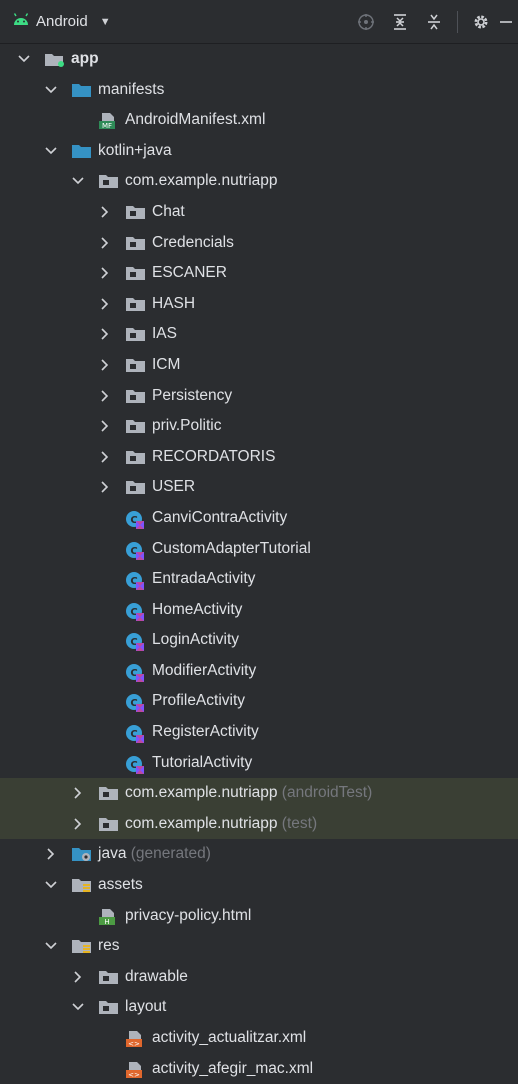  I want to click on tree-row: <> activity_actualitzar.xml, so click(259, 1038).